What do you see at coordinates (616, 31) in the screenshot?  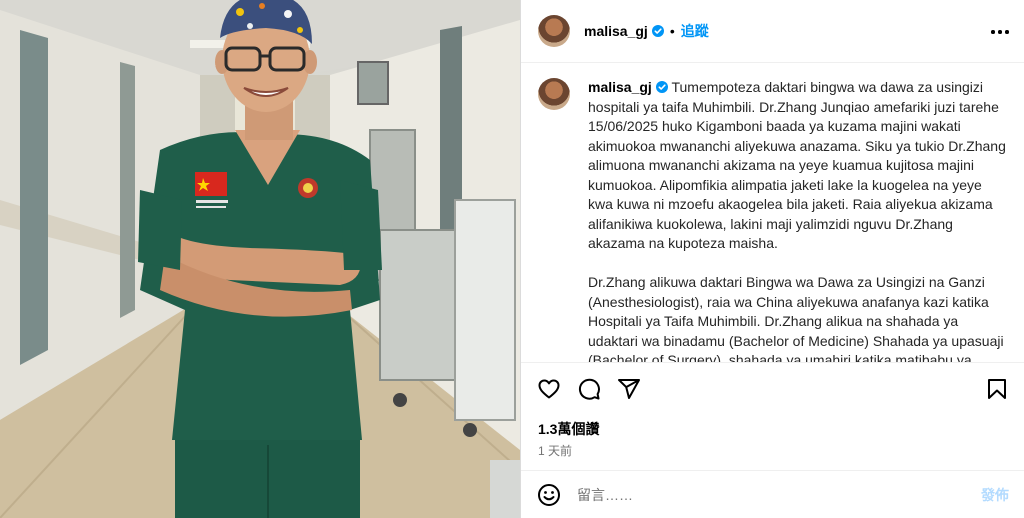 I see `username: malisa_gj` at bounding box center [616, 31].